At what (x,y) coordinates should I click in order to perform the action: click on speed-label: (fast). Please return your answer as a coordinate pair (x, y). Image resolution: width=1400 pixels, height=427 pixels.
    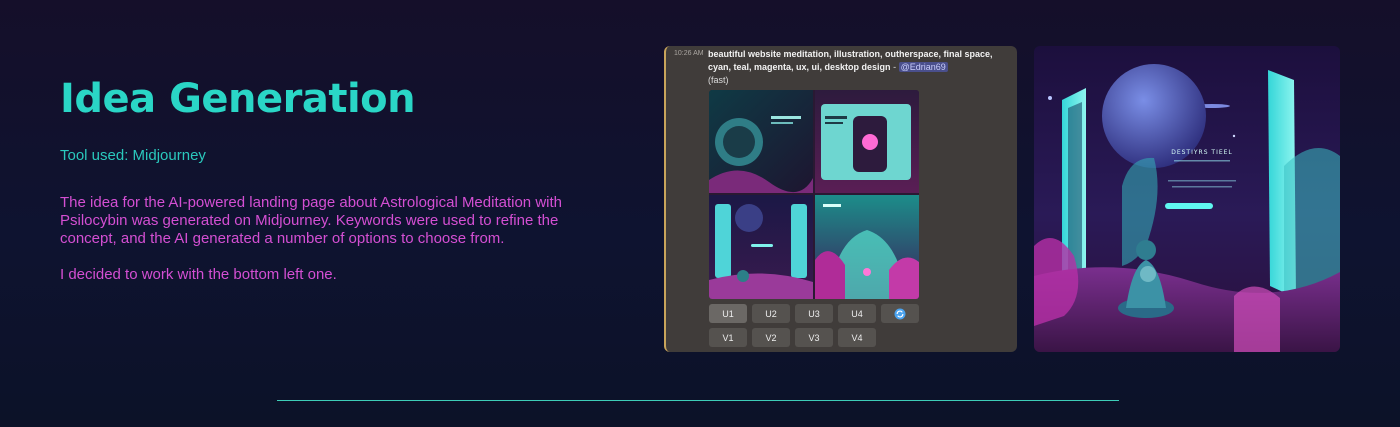
    Looking at the image, I should click on (718, 80).